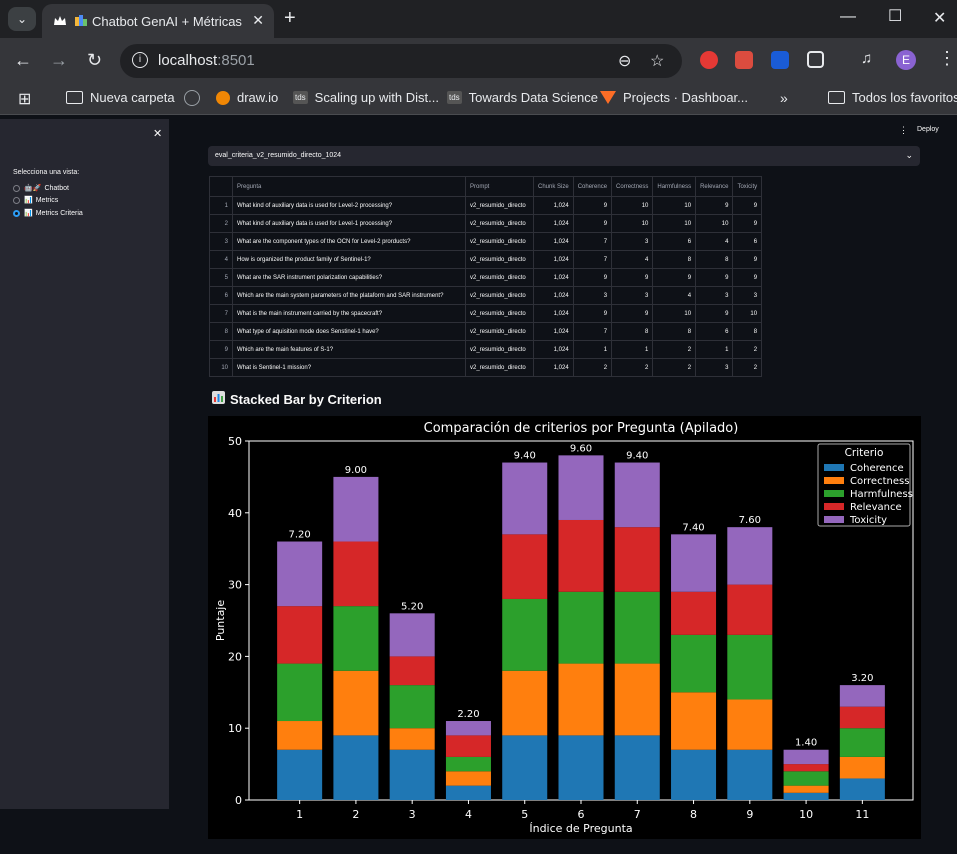 The width and height of the screenshot is (957, 854). Describe the element at coordinates (815, 59) in the screenshot. I see `extensions-puzzle-icon` at that location.